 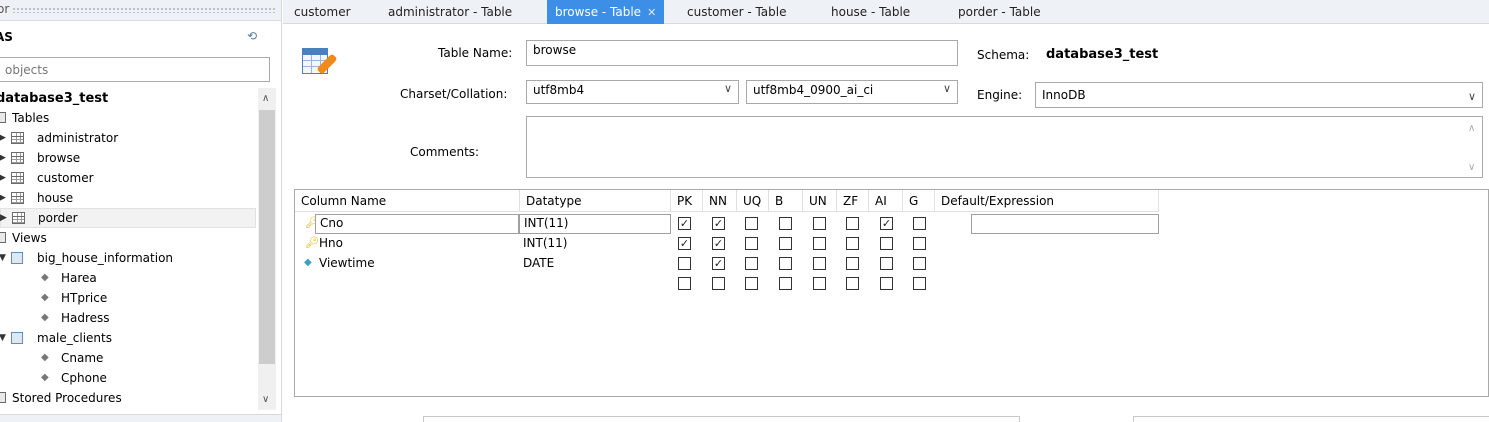 I want to click on column-name-cell: Cno, so click(x=417, y=224).